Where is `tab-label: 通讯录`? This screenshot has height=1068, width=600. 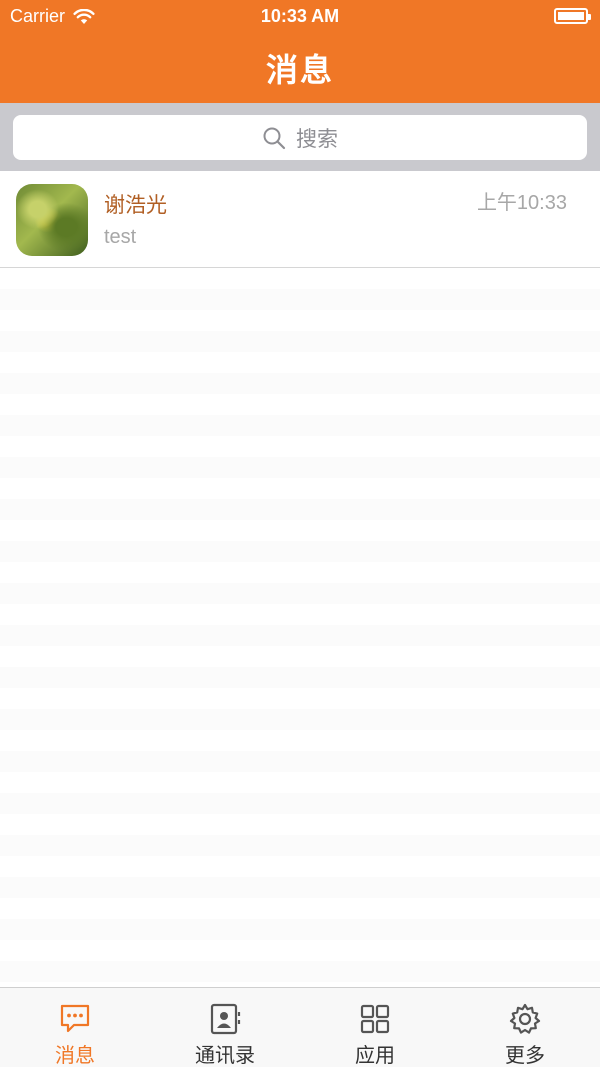 tab-label: 通讯录 is located at coordinates (225, 1056).